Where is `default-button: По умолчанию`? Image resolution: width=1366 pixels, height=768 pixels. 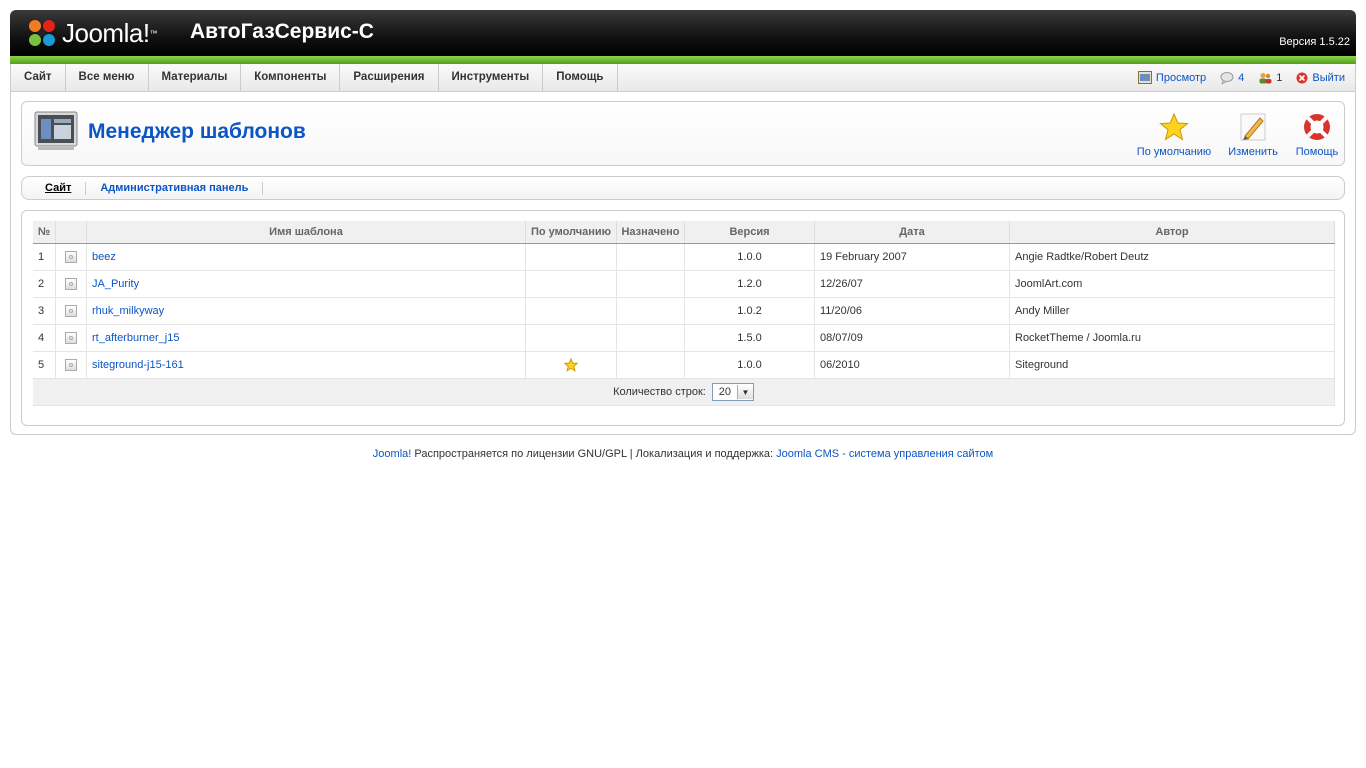 default-button: По умолчанию is located at coordinates (1174, 135).